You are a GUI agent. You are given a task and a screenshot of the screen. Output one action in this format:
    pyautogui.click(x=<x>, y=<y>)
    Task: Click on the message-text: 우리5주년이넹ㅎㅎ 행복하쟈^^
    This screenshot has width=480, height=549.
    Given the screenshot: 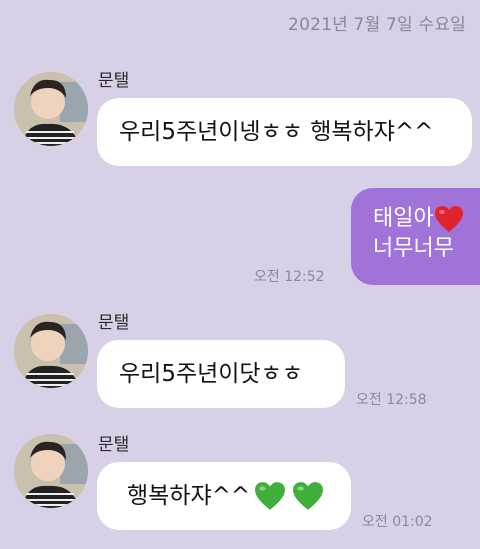 What is the action you would take?
    pyautogui.click(x=276, y=131)
    